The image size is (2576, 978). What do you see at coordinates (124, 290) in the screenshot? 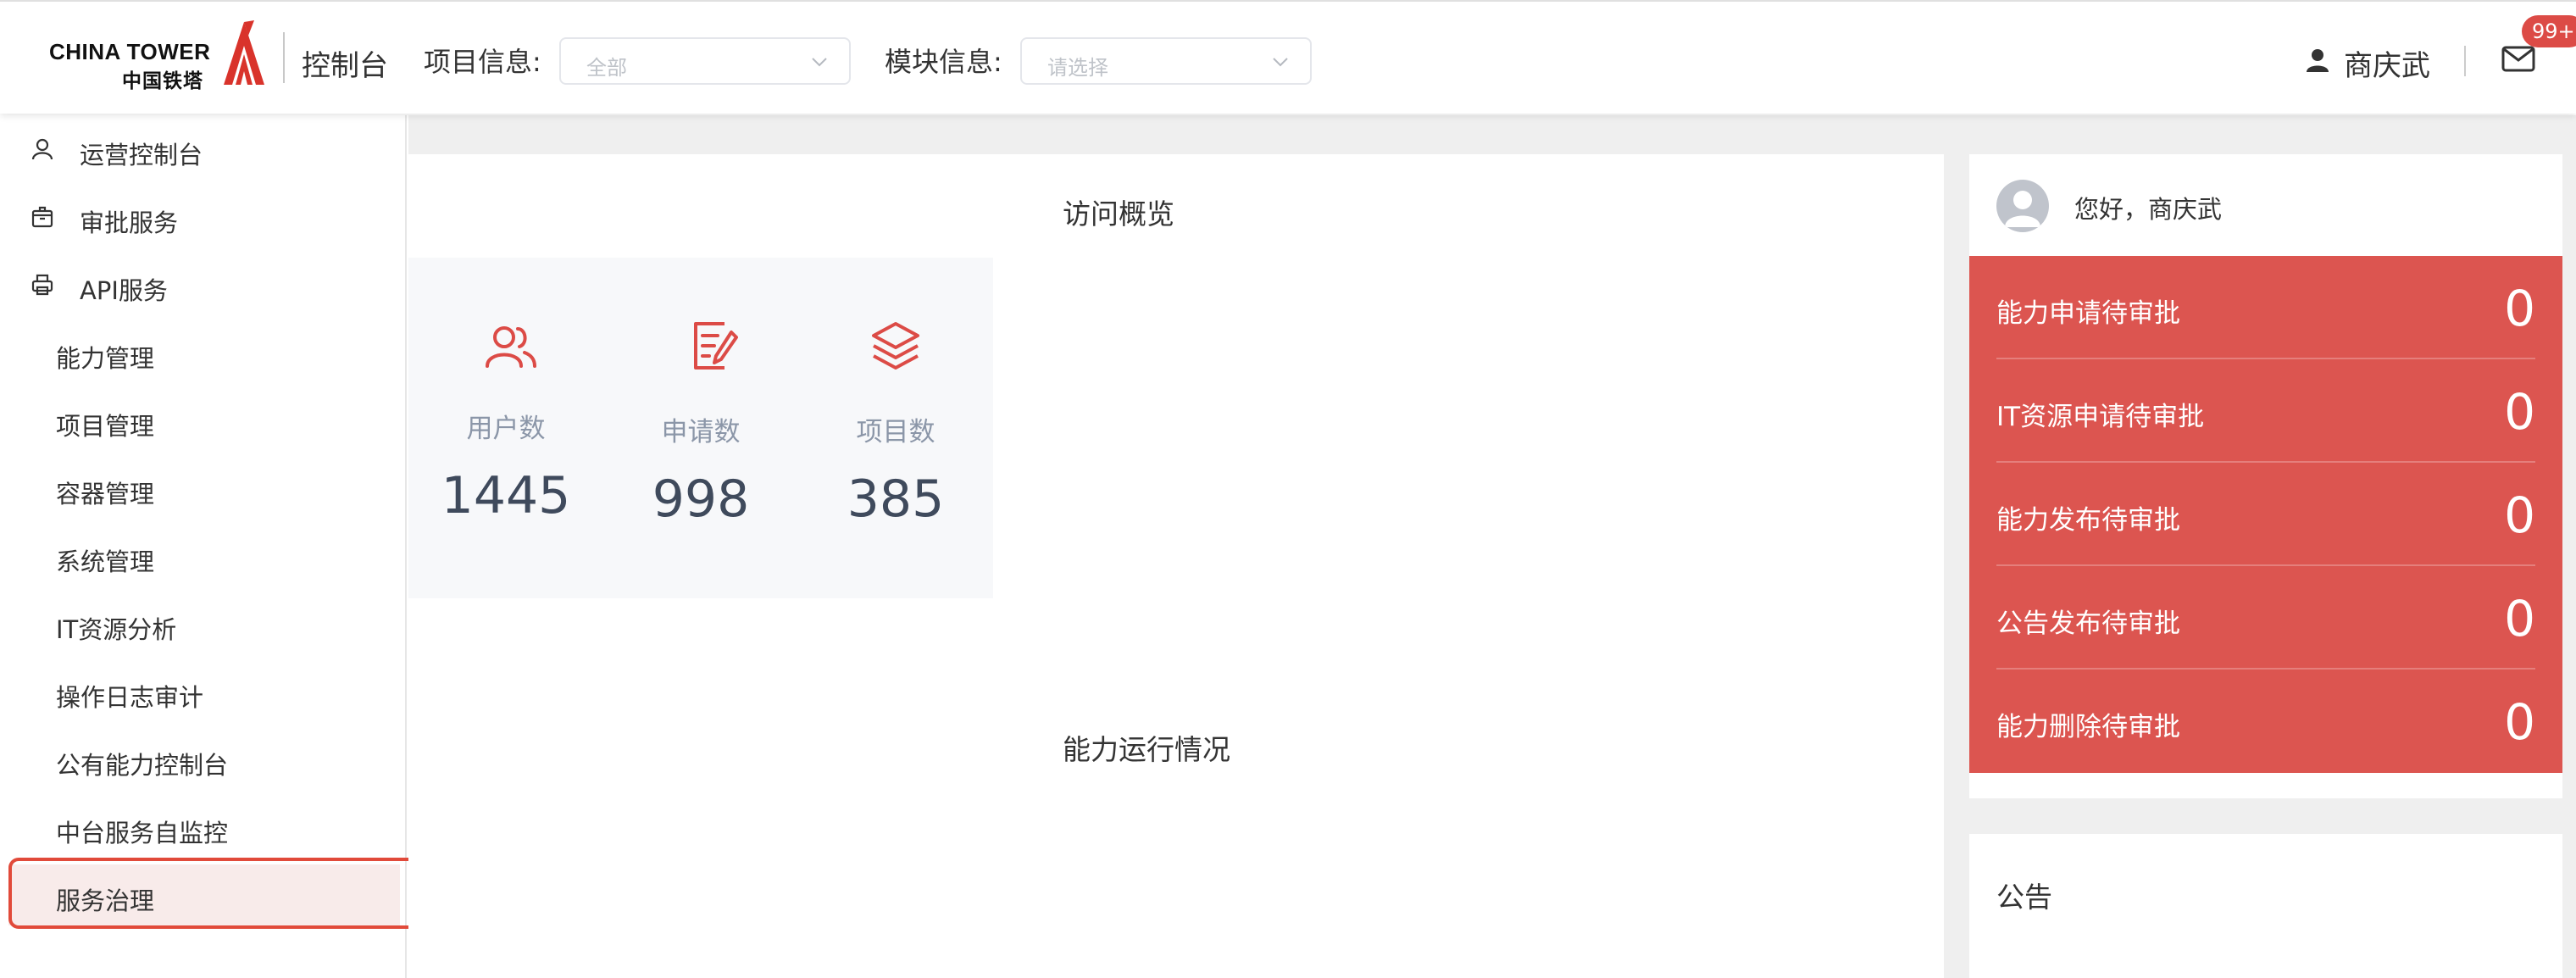
I see `sidebar-item-label: API服务` at bounding box center [124, 290].